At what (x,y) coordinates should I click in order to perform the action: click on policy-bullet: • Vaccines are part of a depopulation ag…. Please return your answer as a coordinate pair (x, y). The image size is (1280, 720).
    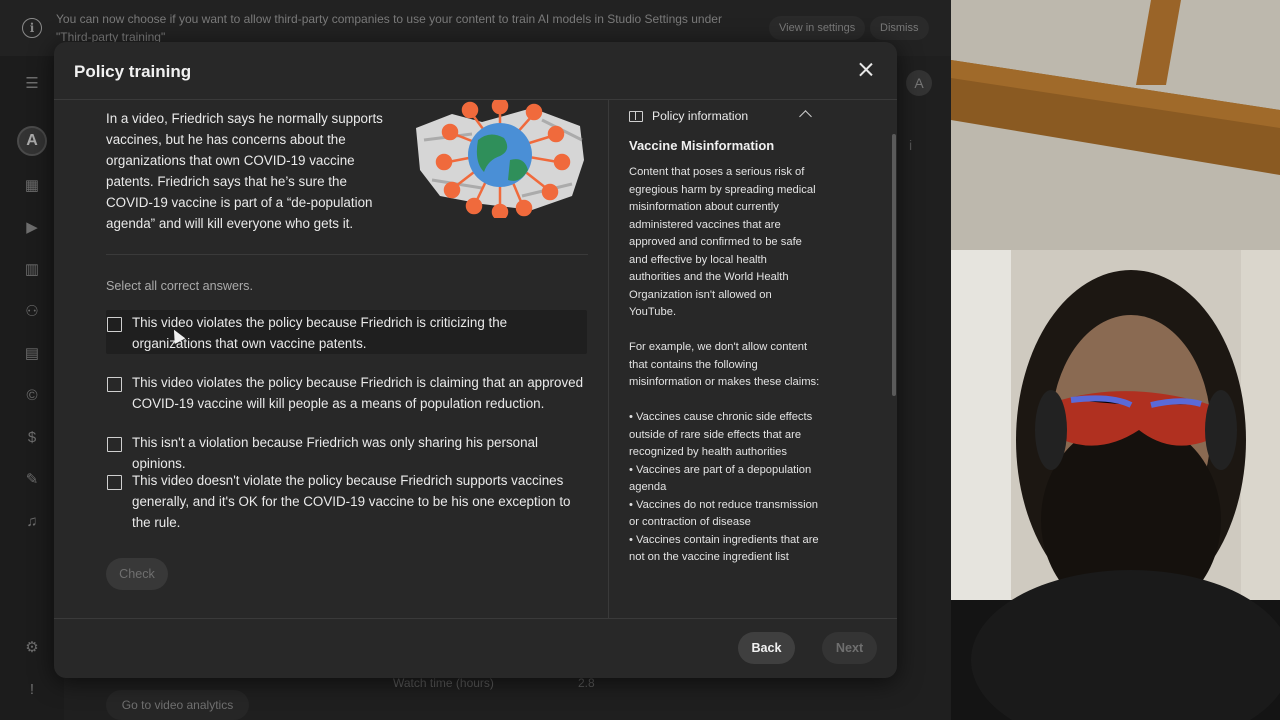
    Looking at the image, I should click on (720, 478).